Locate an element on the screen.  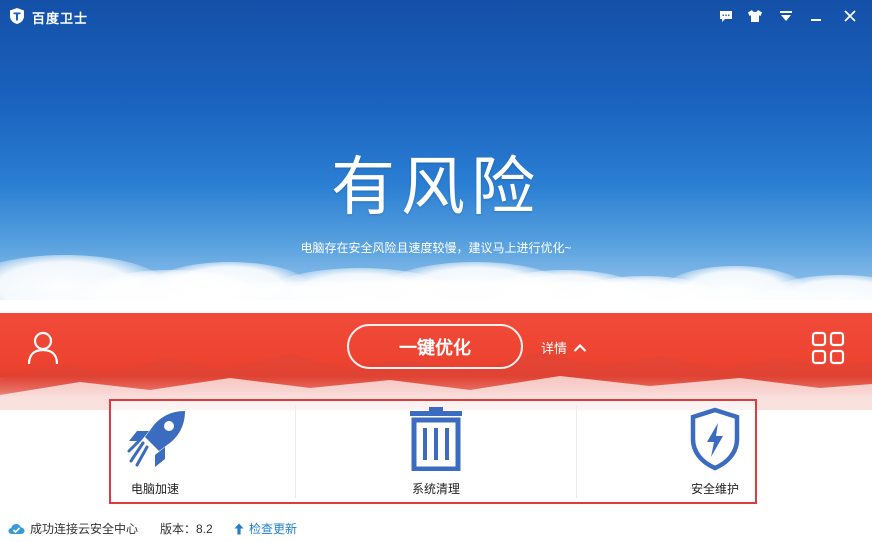
close-button is located at coordinates (850, 16).